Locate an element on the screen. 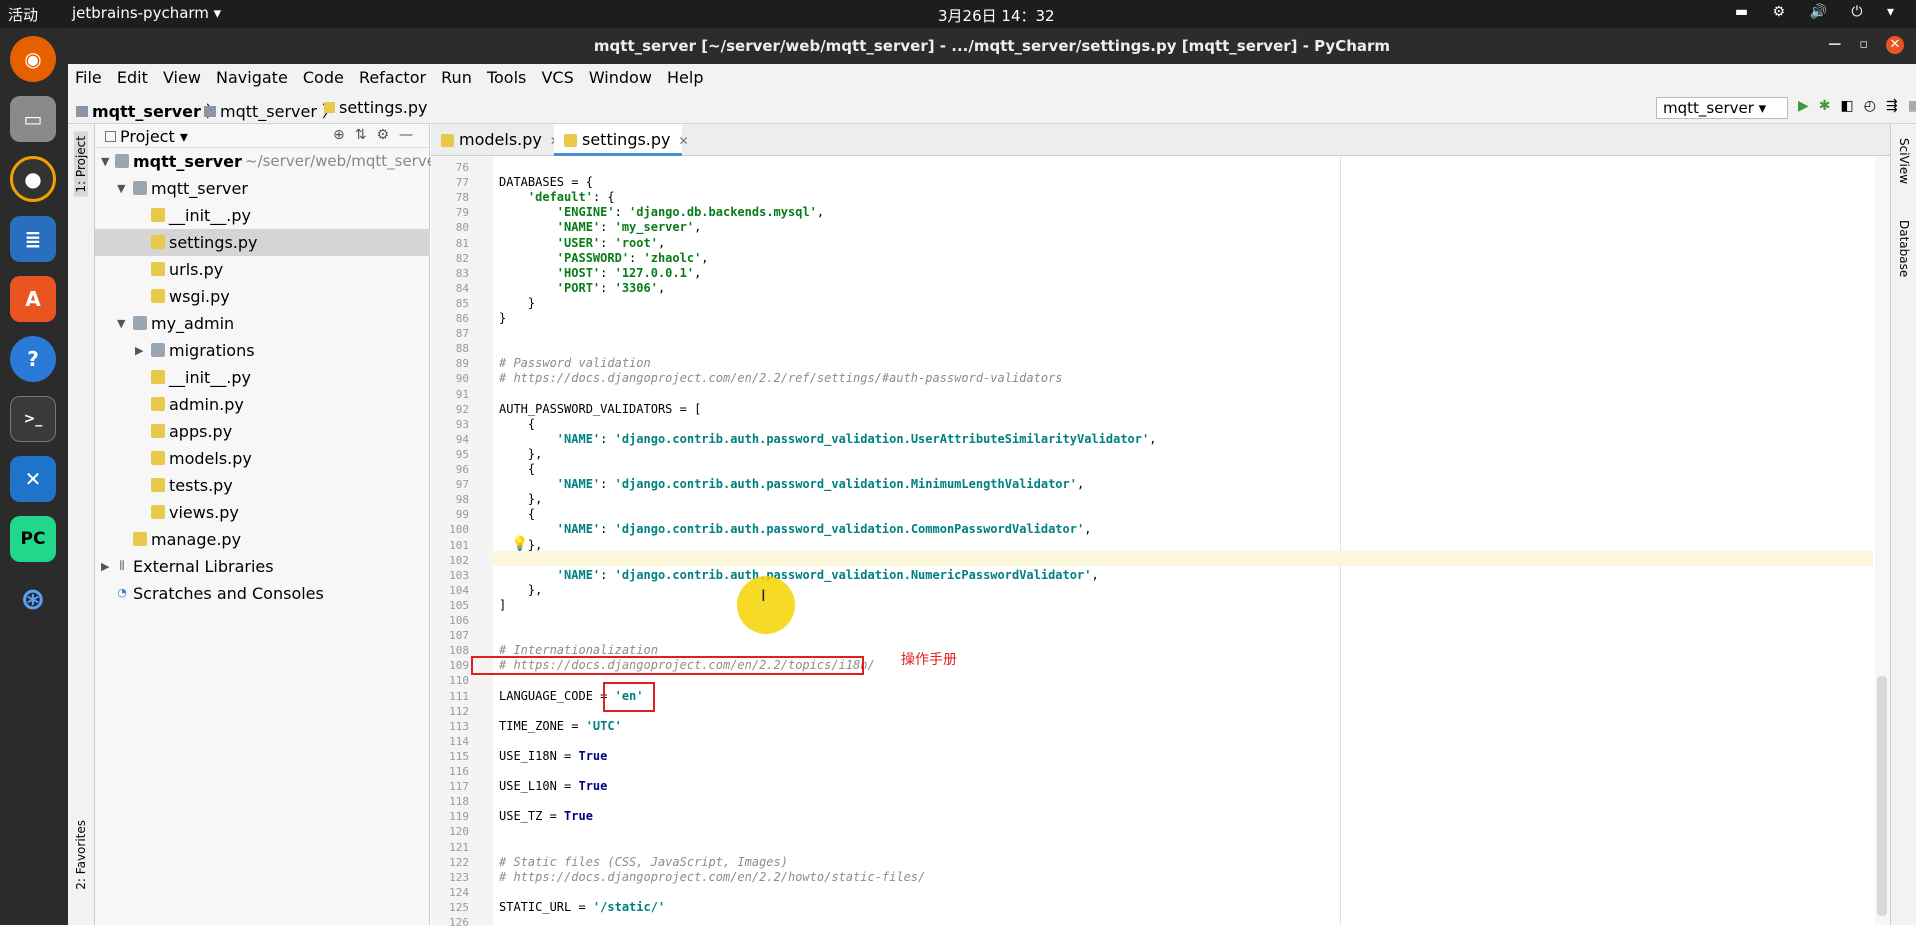 This screenshot has width=1916, height=929. run-configuration-select: mqtt_server ▾ is located at coordinates (1722, 108).